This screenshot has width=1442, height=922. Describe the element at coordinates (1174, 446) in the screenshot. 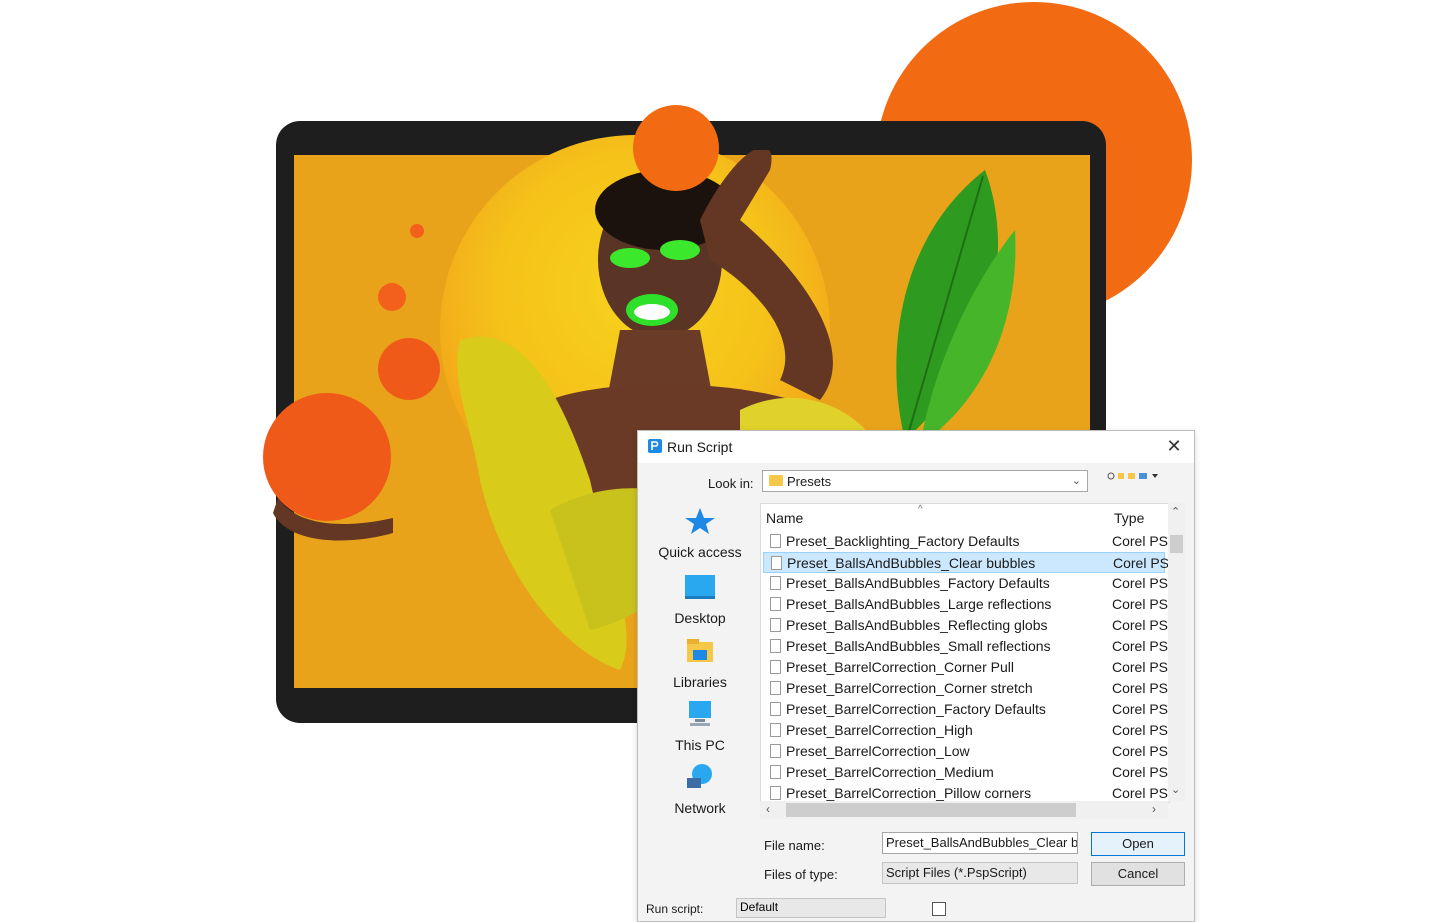

I see `close-icon: ✕` at that location.